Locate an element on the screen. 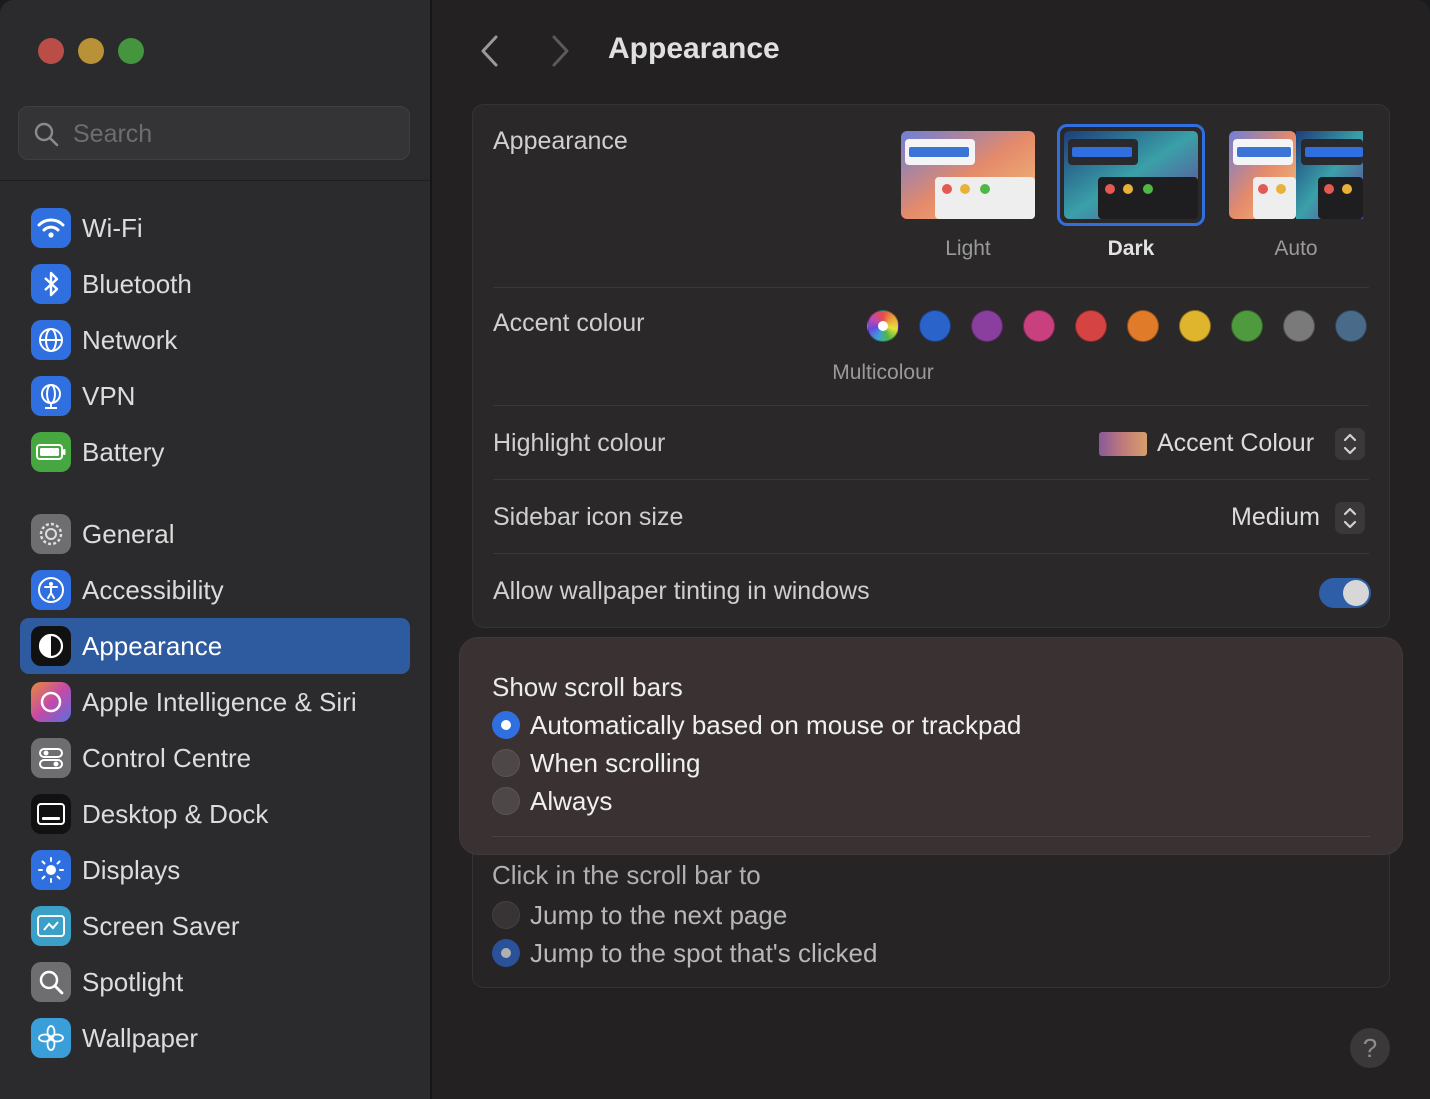 The height and width of the screenshot is (1099, 1430). appearance-option-auto is located at coordinates (1296, 177).